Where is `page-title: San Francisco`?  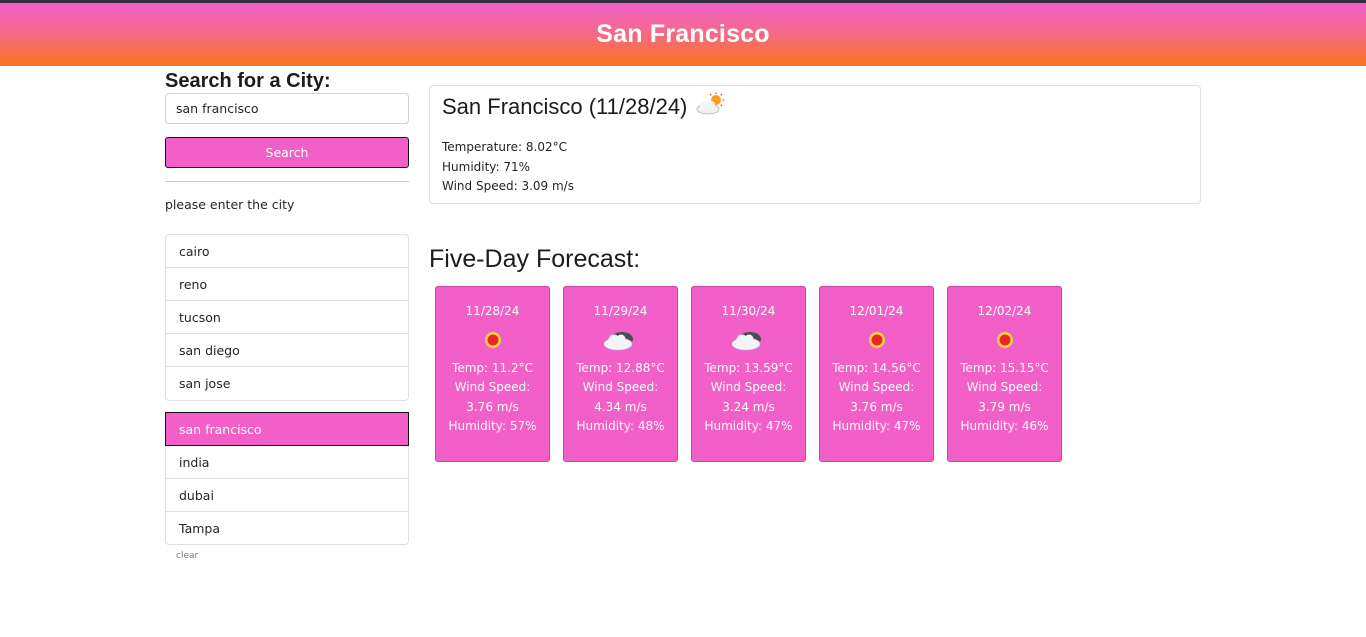 page-title: San Francisco is located at coordinates (683, 34).